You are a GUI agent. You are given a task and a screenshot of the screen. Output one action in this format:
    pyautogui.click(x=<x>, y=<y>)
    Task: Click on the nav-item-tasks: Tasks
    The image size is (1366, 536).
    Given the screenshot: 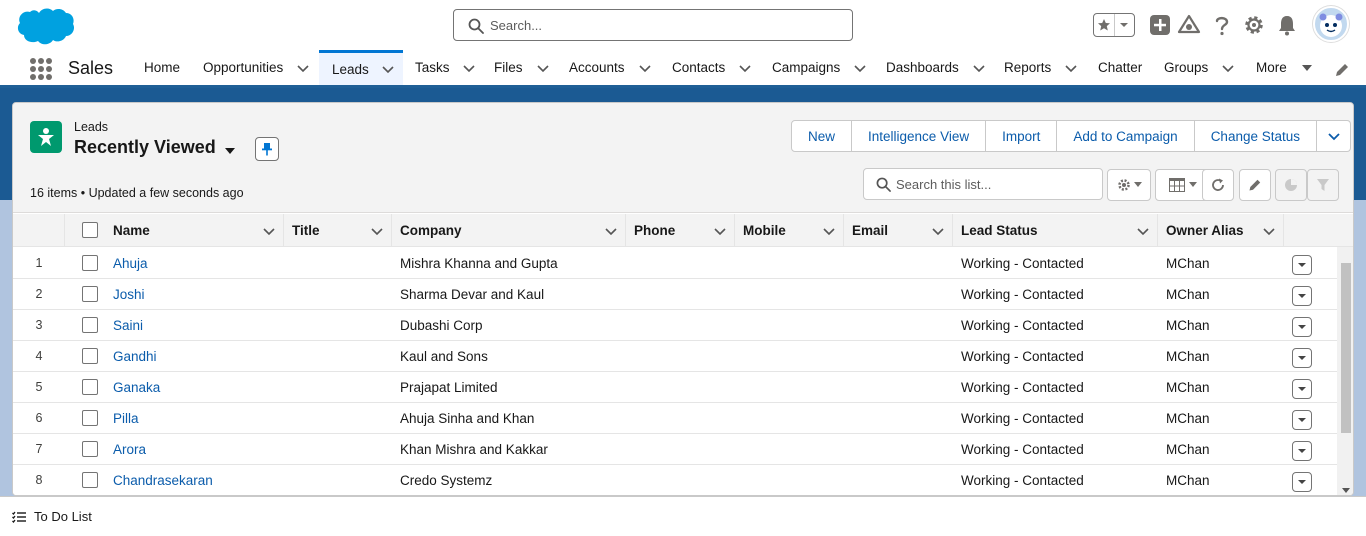 What is the action you would take?
    pyautogui.click(x=445, y=67)
    